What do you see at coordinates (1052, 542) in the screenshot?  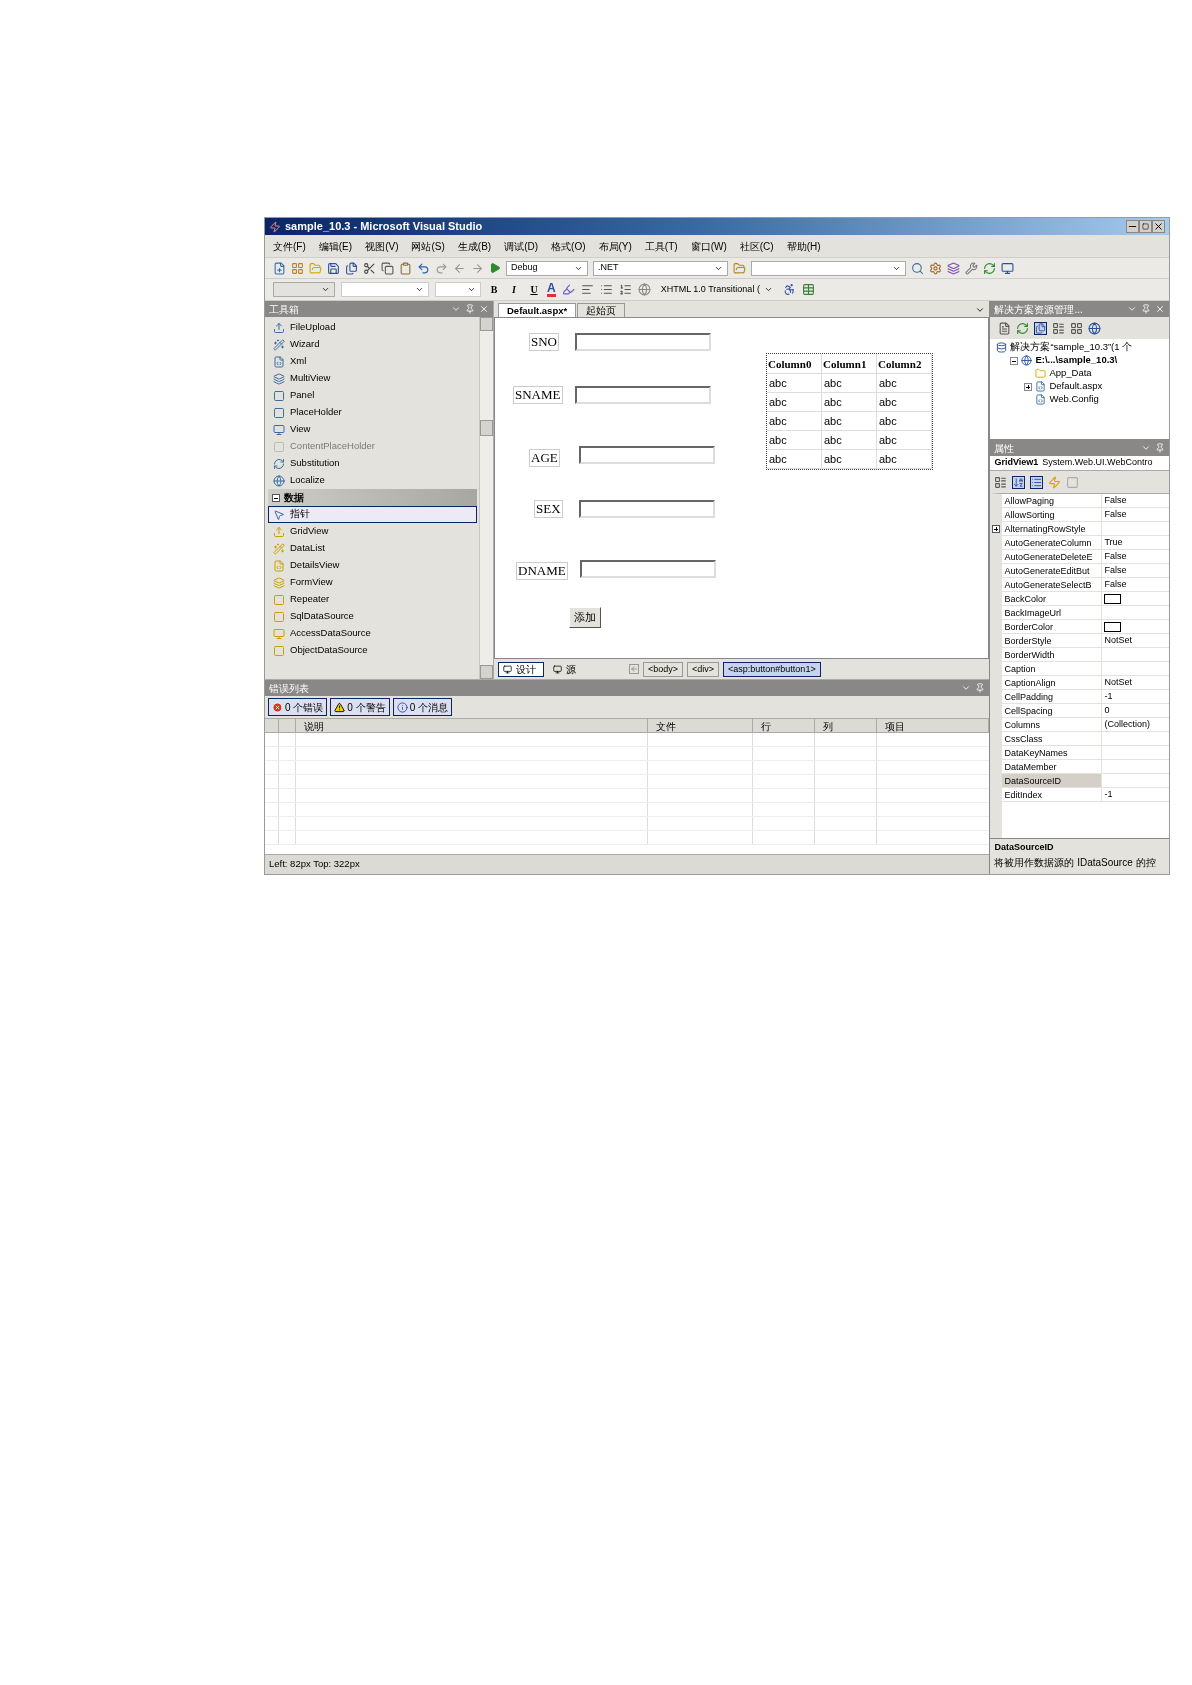 I see `property-name: AutoGenerateColumn` at bounding box center [1052, 542].